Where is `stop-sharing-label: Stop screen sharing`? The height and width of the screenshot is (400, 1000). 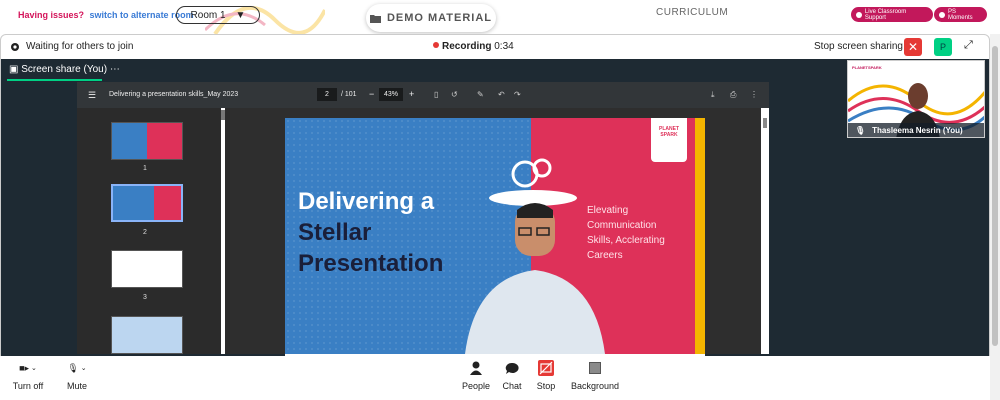
stop-sharing-label: Stop screen sharing is located at coordinates (858, 46).